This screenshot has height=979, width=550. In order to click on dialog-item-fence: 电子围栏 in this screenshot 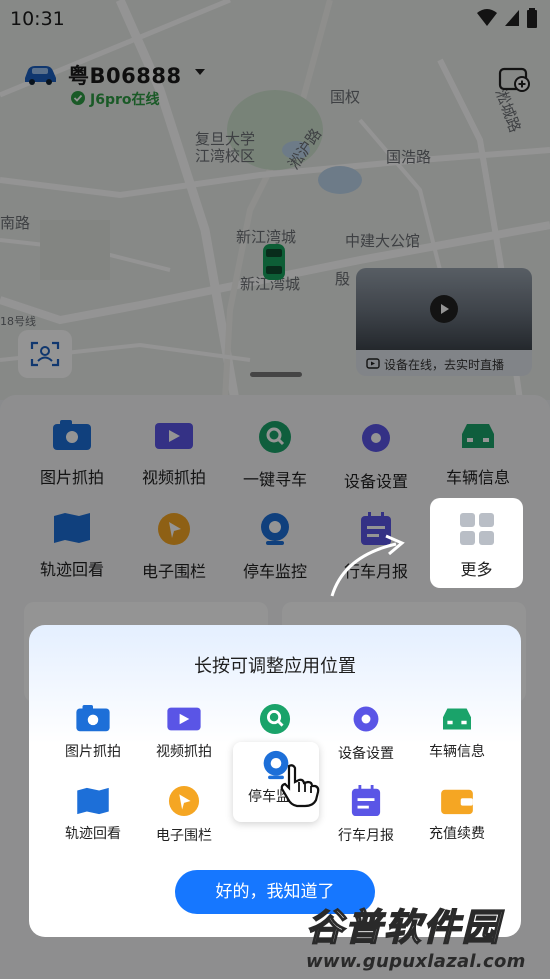, I will do `click(184, 825)`.